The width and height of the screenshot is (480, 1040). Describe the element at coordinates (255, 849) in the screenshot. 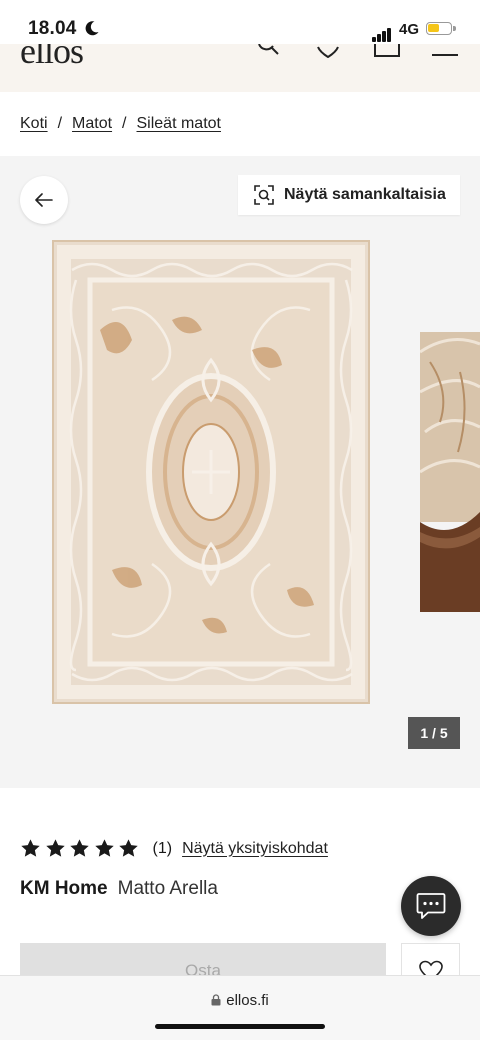

I see `show-details-link: Näytä yksityiskohdat` at that location.